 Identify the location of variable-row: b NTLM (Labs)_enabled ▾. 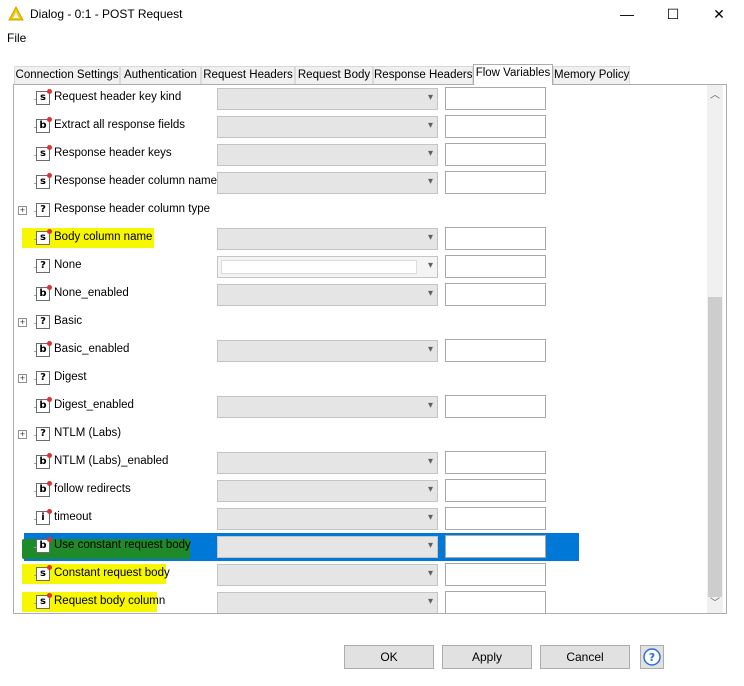
(364, 463).